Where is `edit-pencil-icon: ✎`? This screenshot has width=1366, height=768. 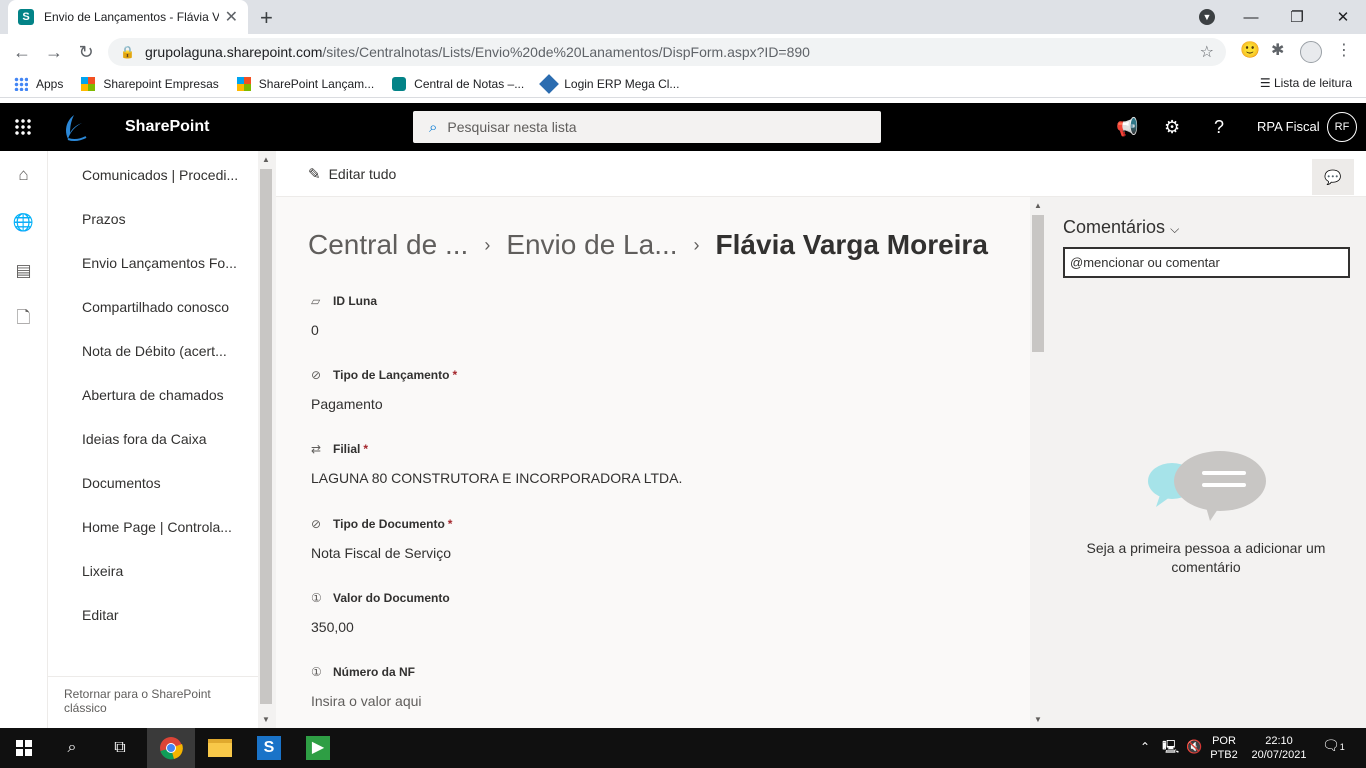 edit-pencil-icon: ✎ is located at coordinates (314, 174).